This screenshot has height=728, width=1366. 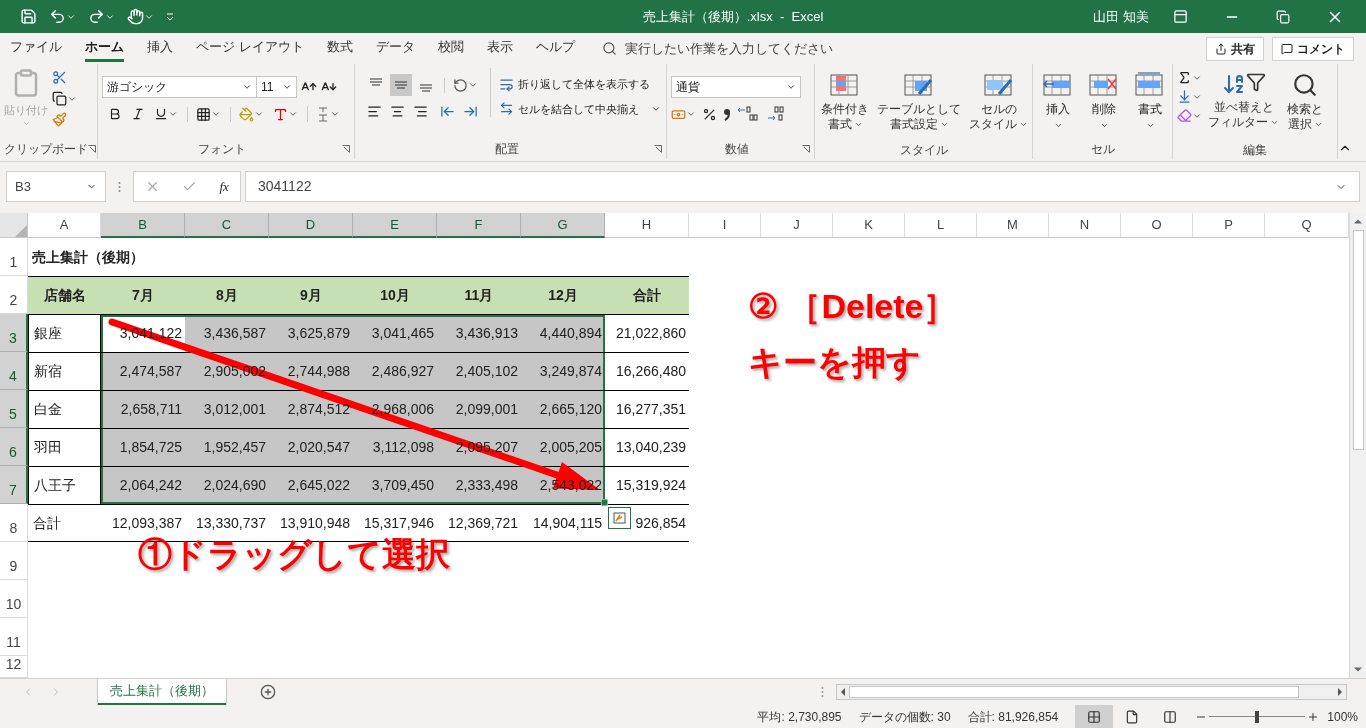 What do you see at coordinates (998, 104) in the screenshot?
I see `cell-styles-button: セルの スタイル` at bounding box center [998, 104].